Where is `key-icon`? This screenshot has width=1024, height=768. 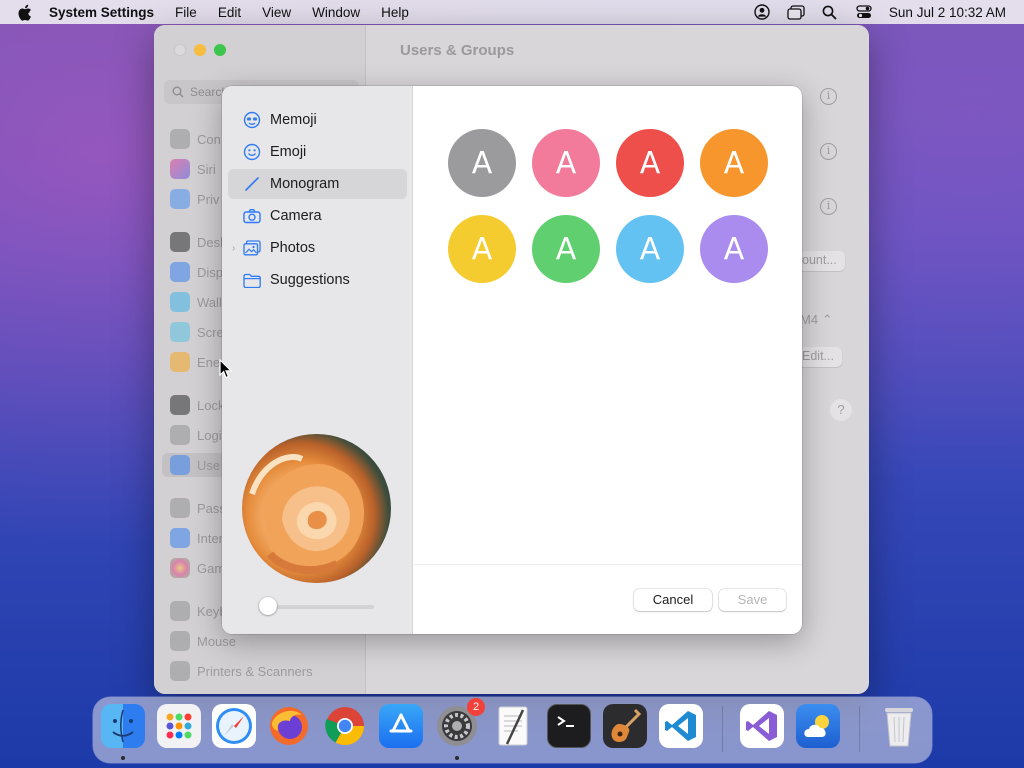 key-icon is located at coordinates (180, 508).